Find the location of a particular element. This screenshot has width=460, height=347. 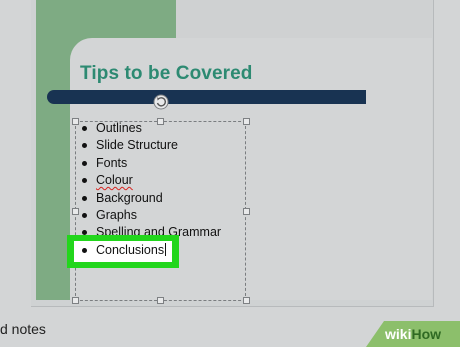

highlighted-bullet-text: Conclusions is located at coordinates (130, 250).